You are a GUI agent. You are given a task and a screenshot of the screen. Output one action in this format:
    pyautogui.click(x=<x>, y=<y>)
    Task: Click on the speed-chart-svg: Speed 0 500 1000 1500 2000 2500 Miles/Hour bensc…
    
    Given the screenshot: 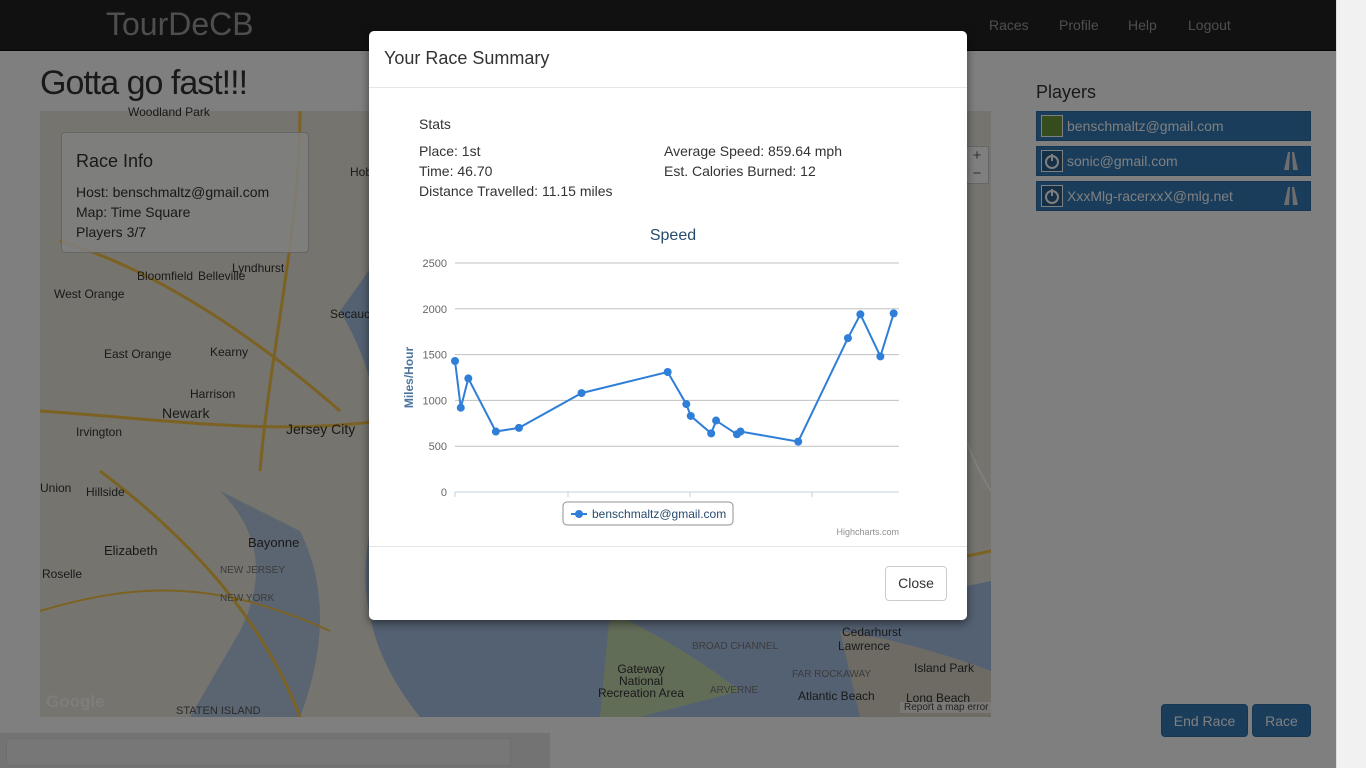 What is the action you would take?
    pyautogui.click(x=650, y=382)
    